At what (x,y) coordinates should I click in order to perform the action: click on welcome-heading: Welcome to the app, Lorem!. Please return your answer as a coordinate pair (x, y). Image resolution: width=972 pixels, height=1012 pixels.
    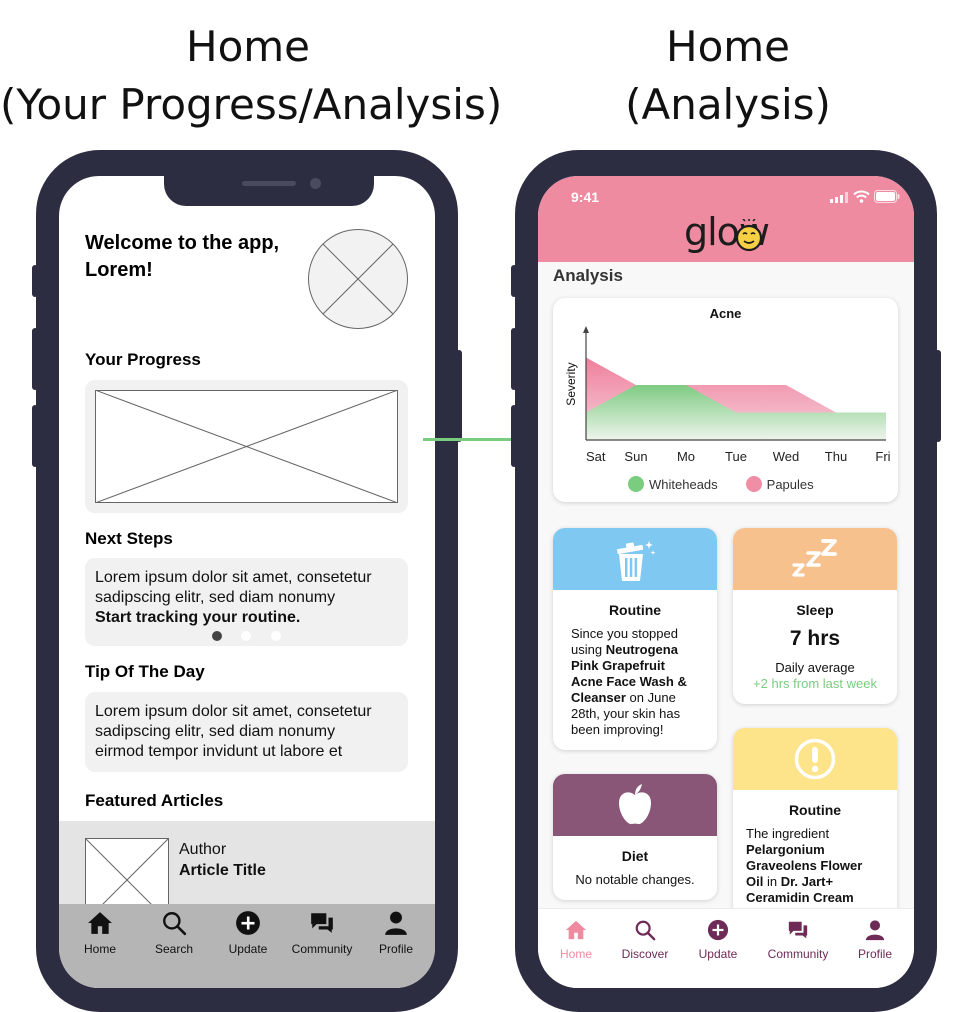
    Looking at the image, I should click on (182, 257).